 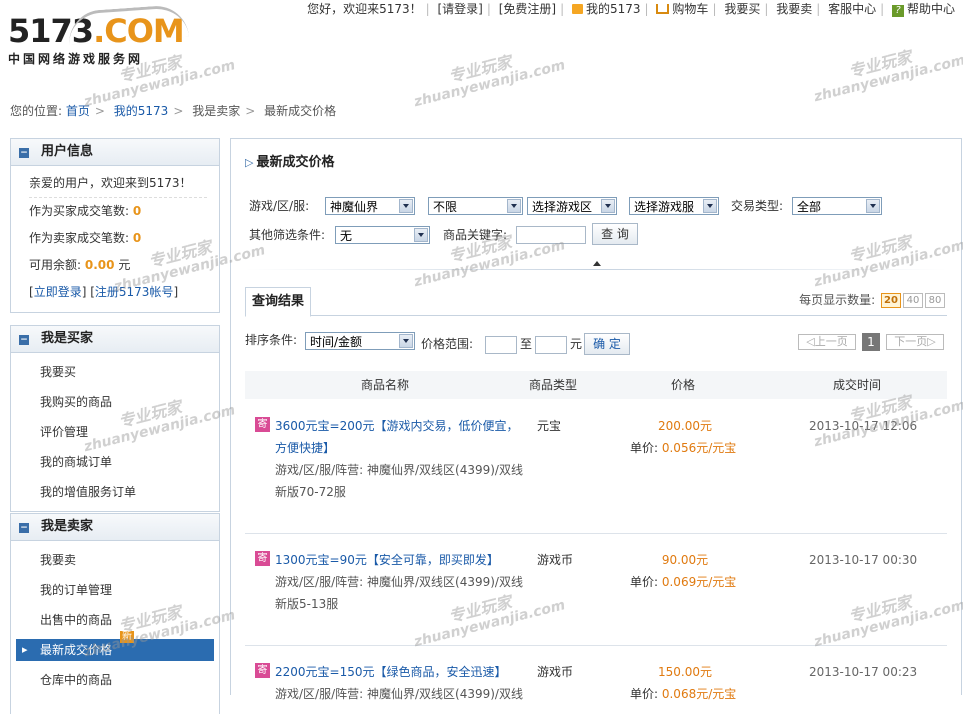 What do you see at coordinates (115, 432) in the screenshot?
I see `sidebar-item-reviews: 评价管理` at bounding box center [115, 432].